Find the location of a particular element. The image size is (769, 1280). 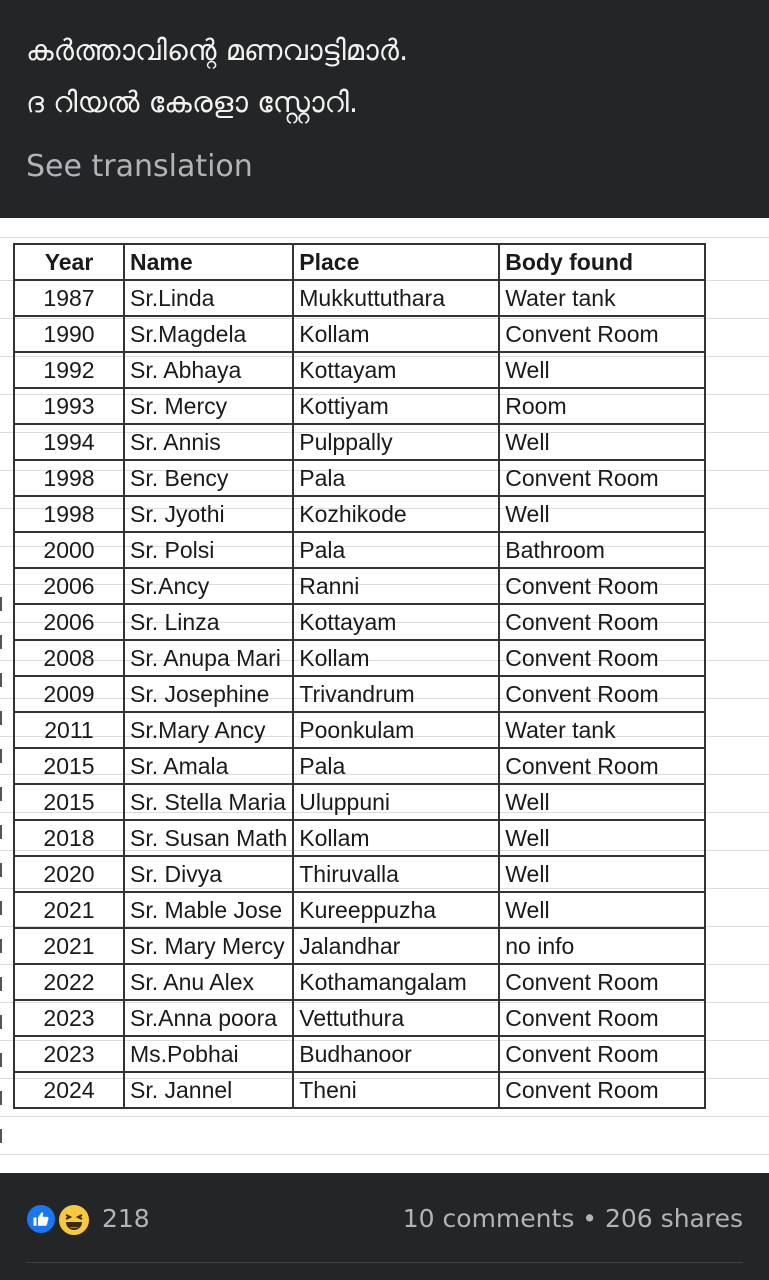

see-translation-link: See translation is located at coordinates (139, 167).